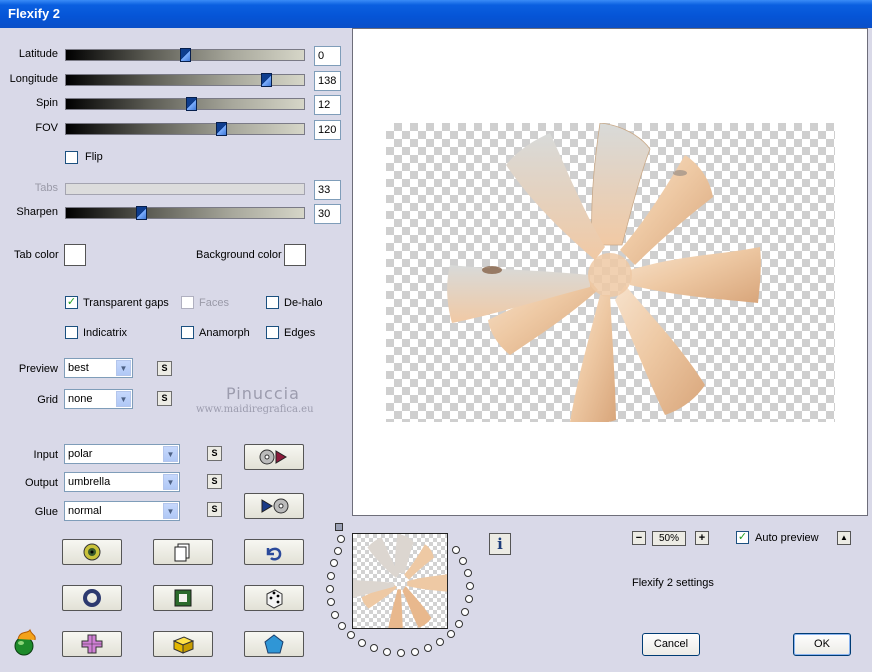 The width and height of the screenshot is (872, 672). I want to click on indicatrix-checkbox, so click(71, 332).